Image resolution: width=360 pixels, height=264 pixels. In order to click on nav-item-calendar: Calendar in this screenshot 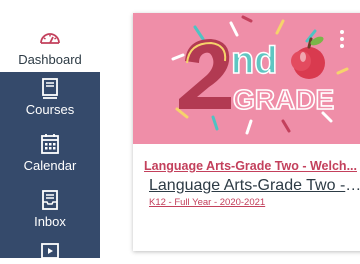, I will do `click(50, 151)`.